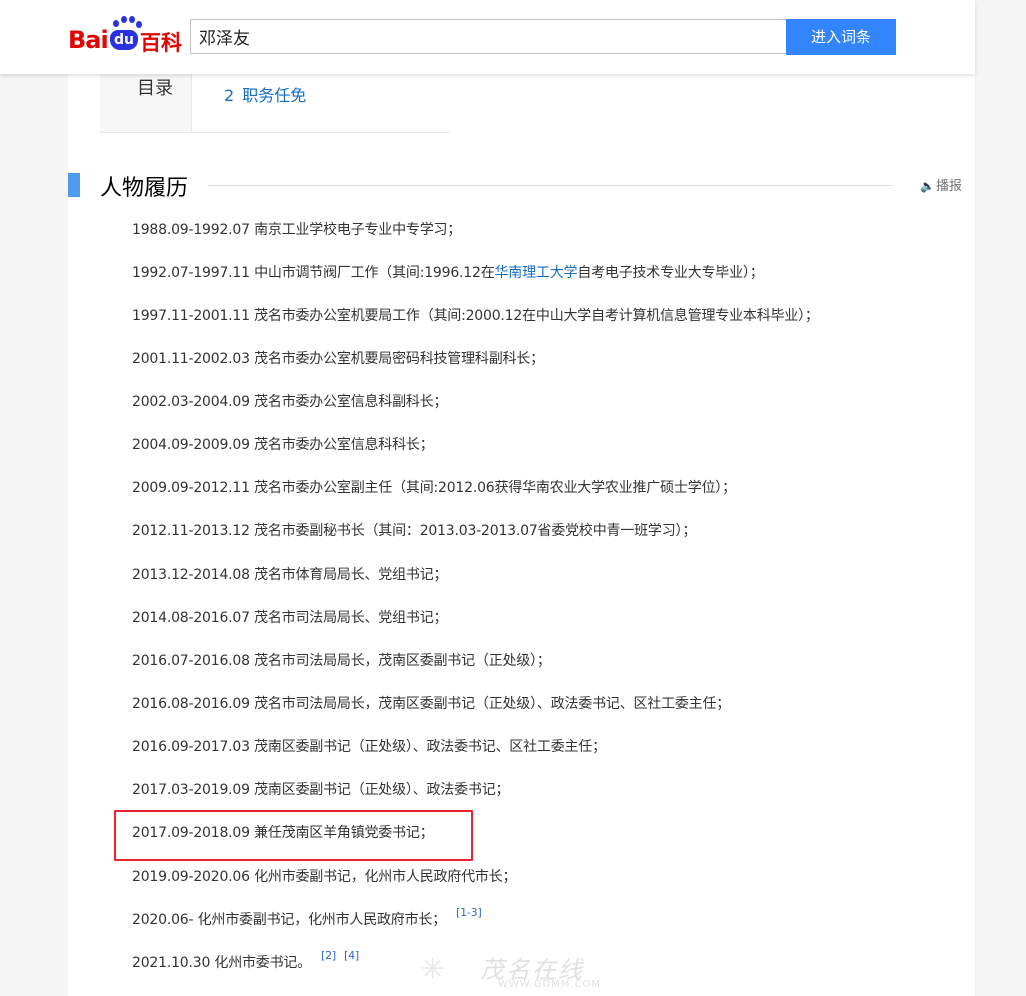 The image size is (1026, 996). I want to click on career-item-text: 2016.07-2016.08 茂名市司法局局长，茂南区委副书记（正处级）；, so click(341, 661).